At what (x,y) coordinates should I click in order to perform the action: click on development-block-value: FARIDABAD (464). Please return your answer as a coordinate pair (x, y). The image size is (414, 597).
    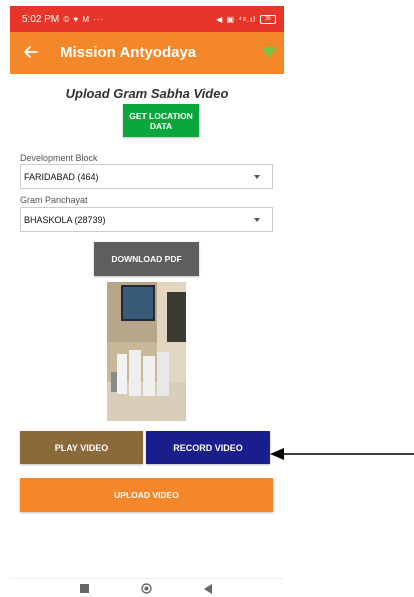
    Looking at the image, I should click on (61, 176).